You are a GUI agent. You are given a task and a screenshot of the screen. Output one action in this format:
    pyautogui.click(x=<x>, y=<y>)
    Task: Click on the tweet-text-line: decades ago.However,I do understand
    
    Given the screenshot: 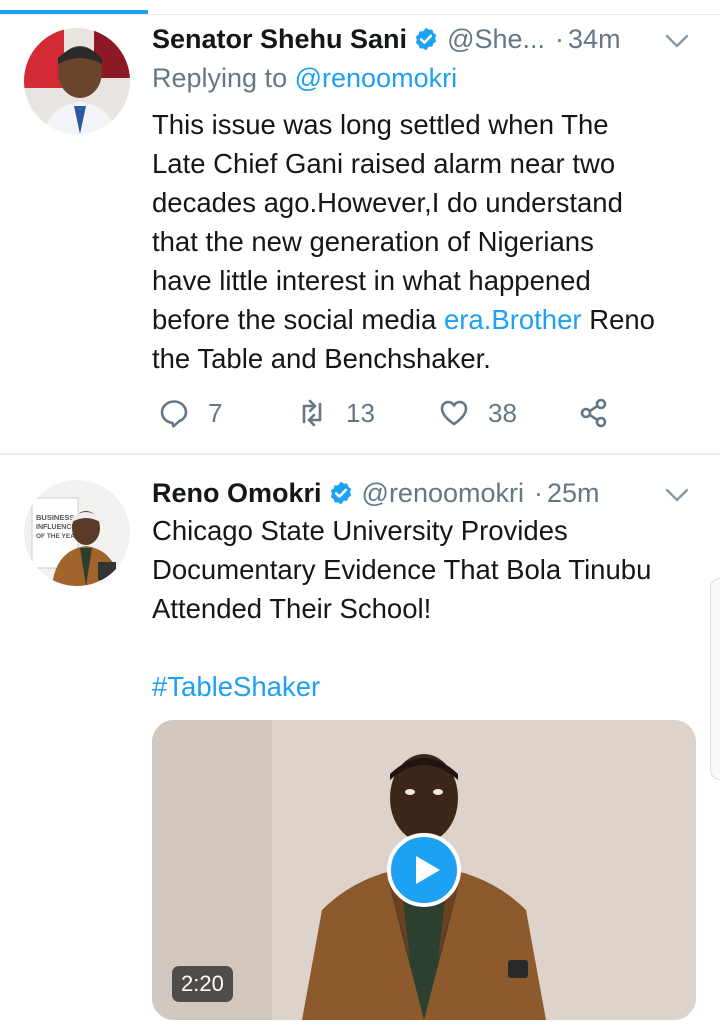 What is the action you would take?
    pyautogui.click(x=387, y=202)
    